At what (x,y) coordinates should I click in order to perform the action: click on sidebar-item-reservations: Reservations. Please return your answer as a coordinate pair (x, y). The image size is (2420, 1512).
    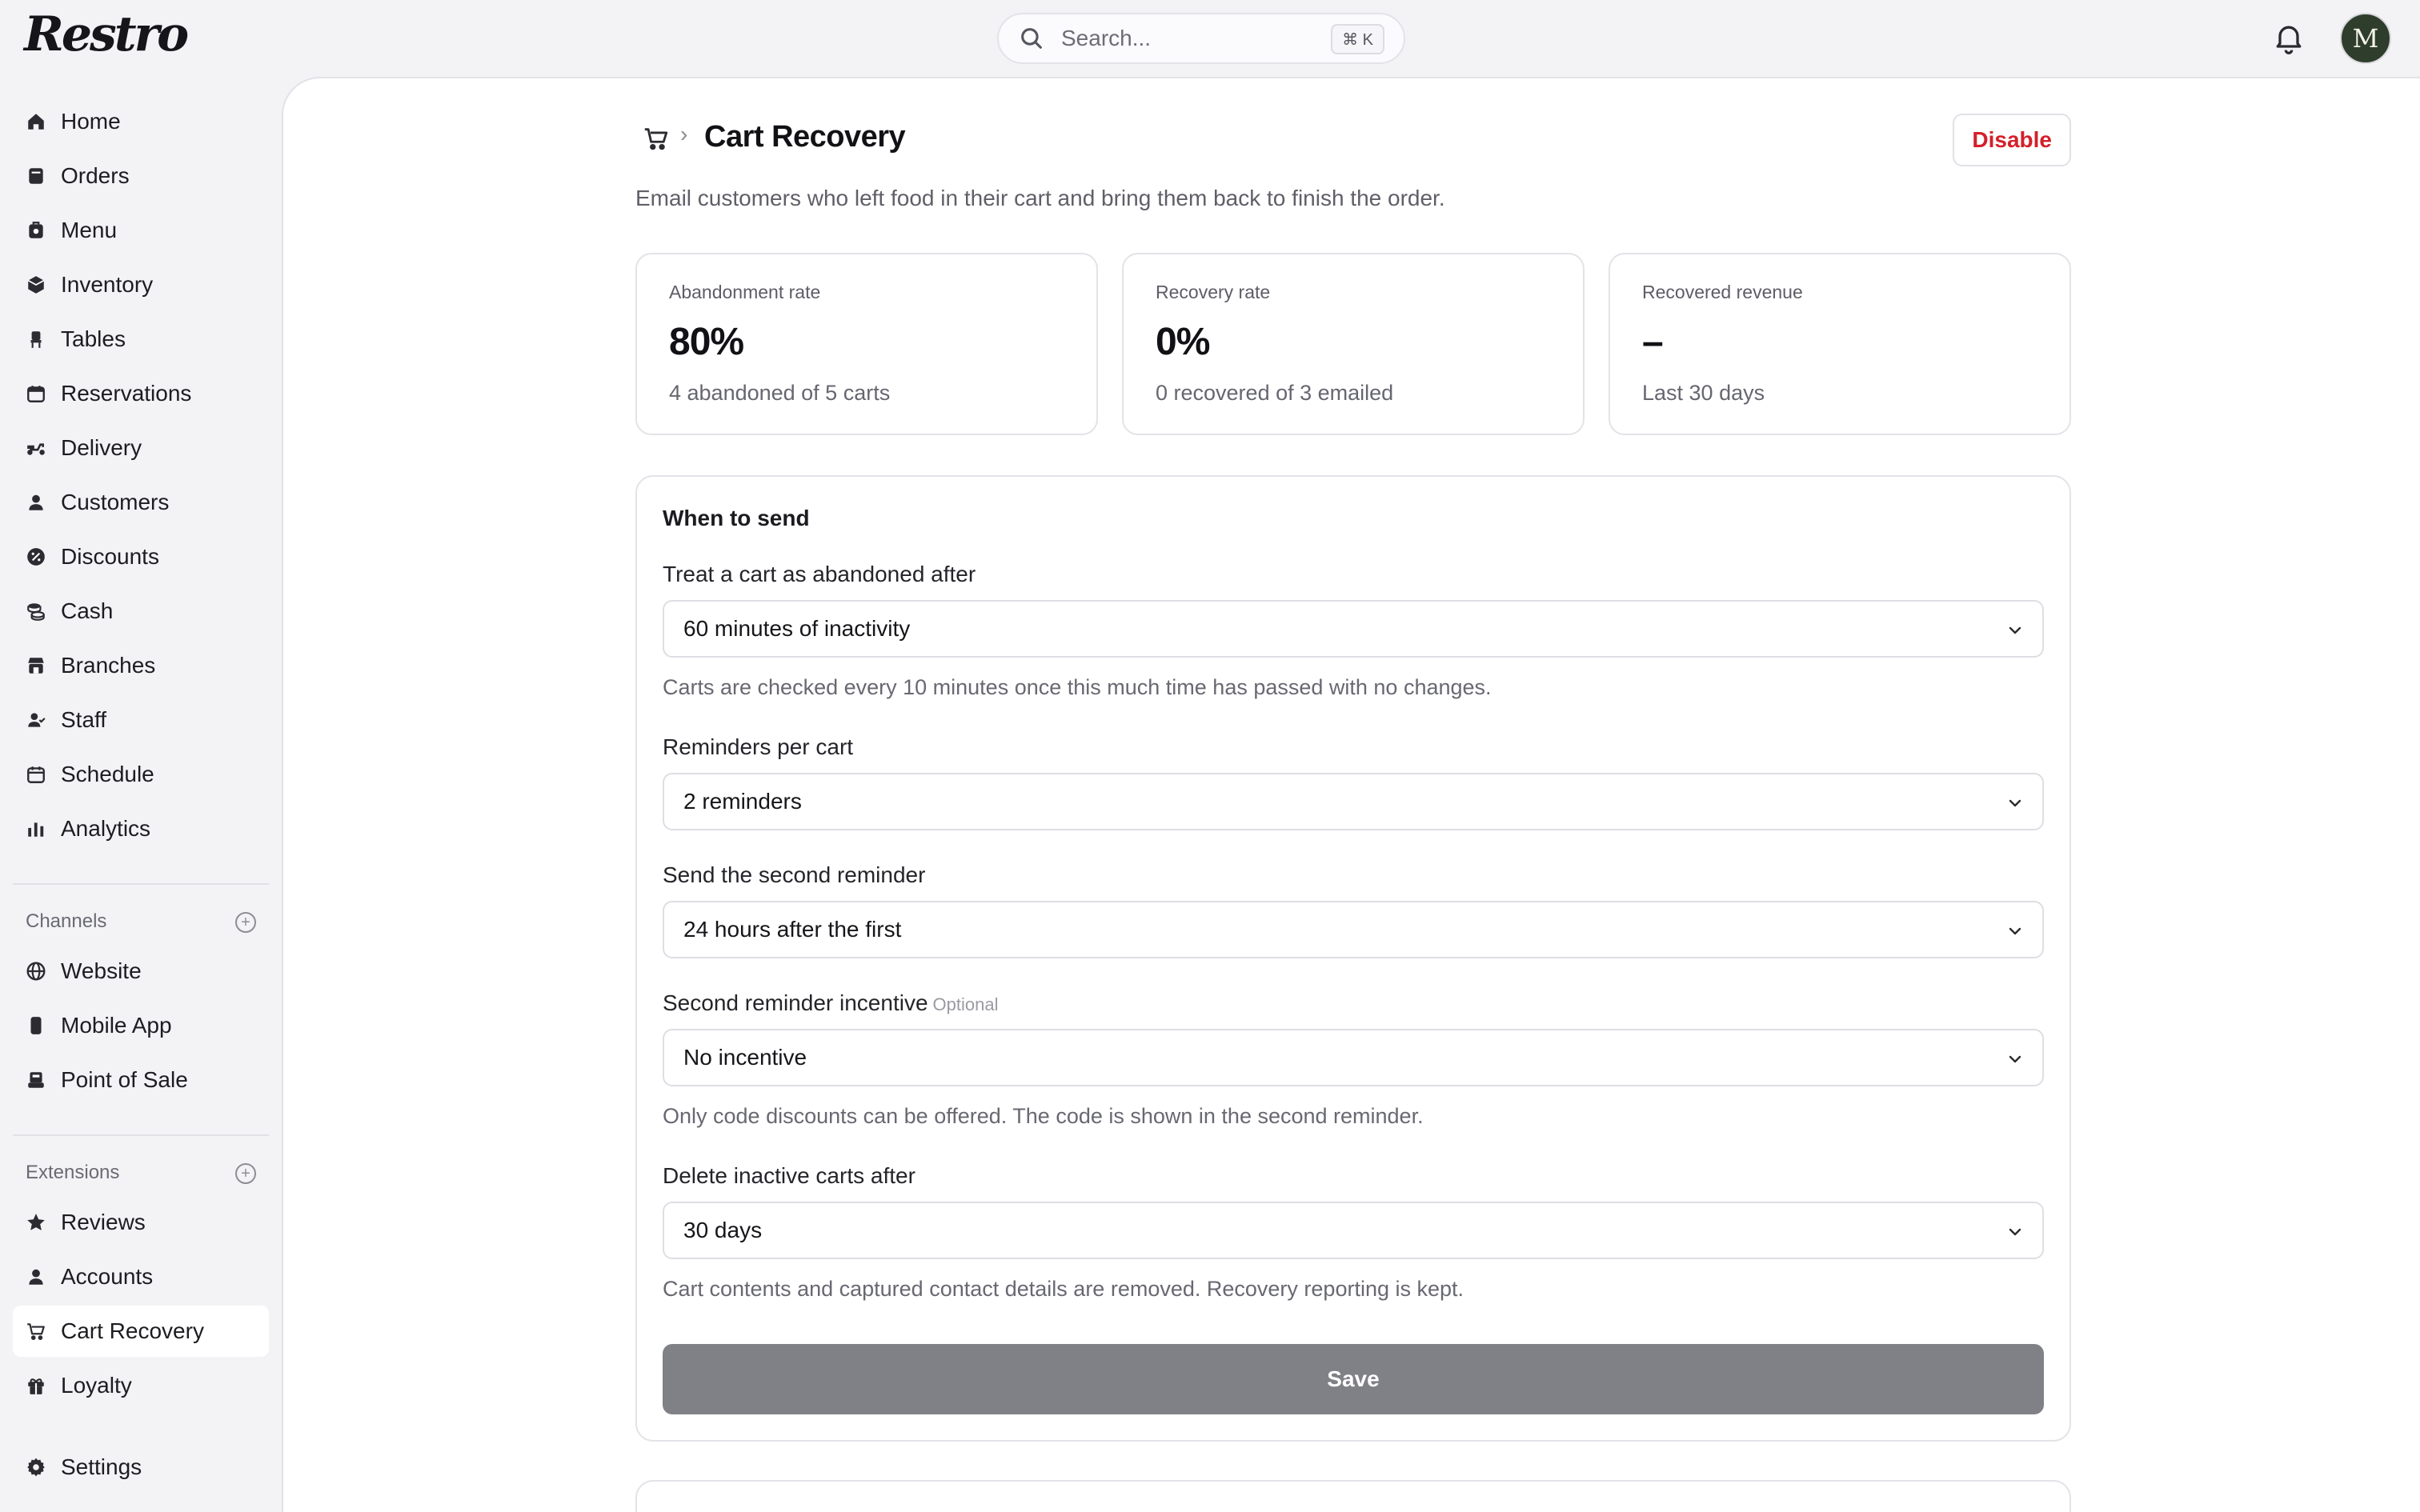
    Looking at the image, I should click on (141, 393).